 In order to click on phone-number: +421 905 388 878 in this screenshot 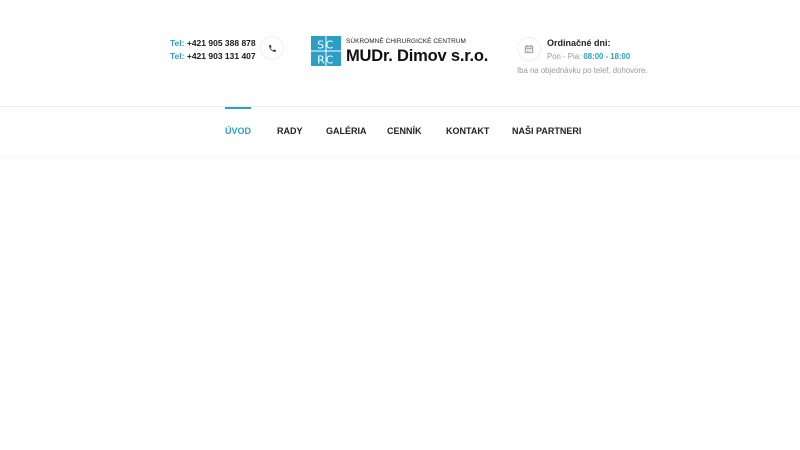, I will do `click(221, 43)`.